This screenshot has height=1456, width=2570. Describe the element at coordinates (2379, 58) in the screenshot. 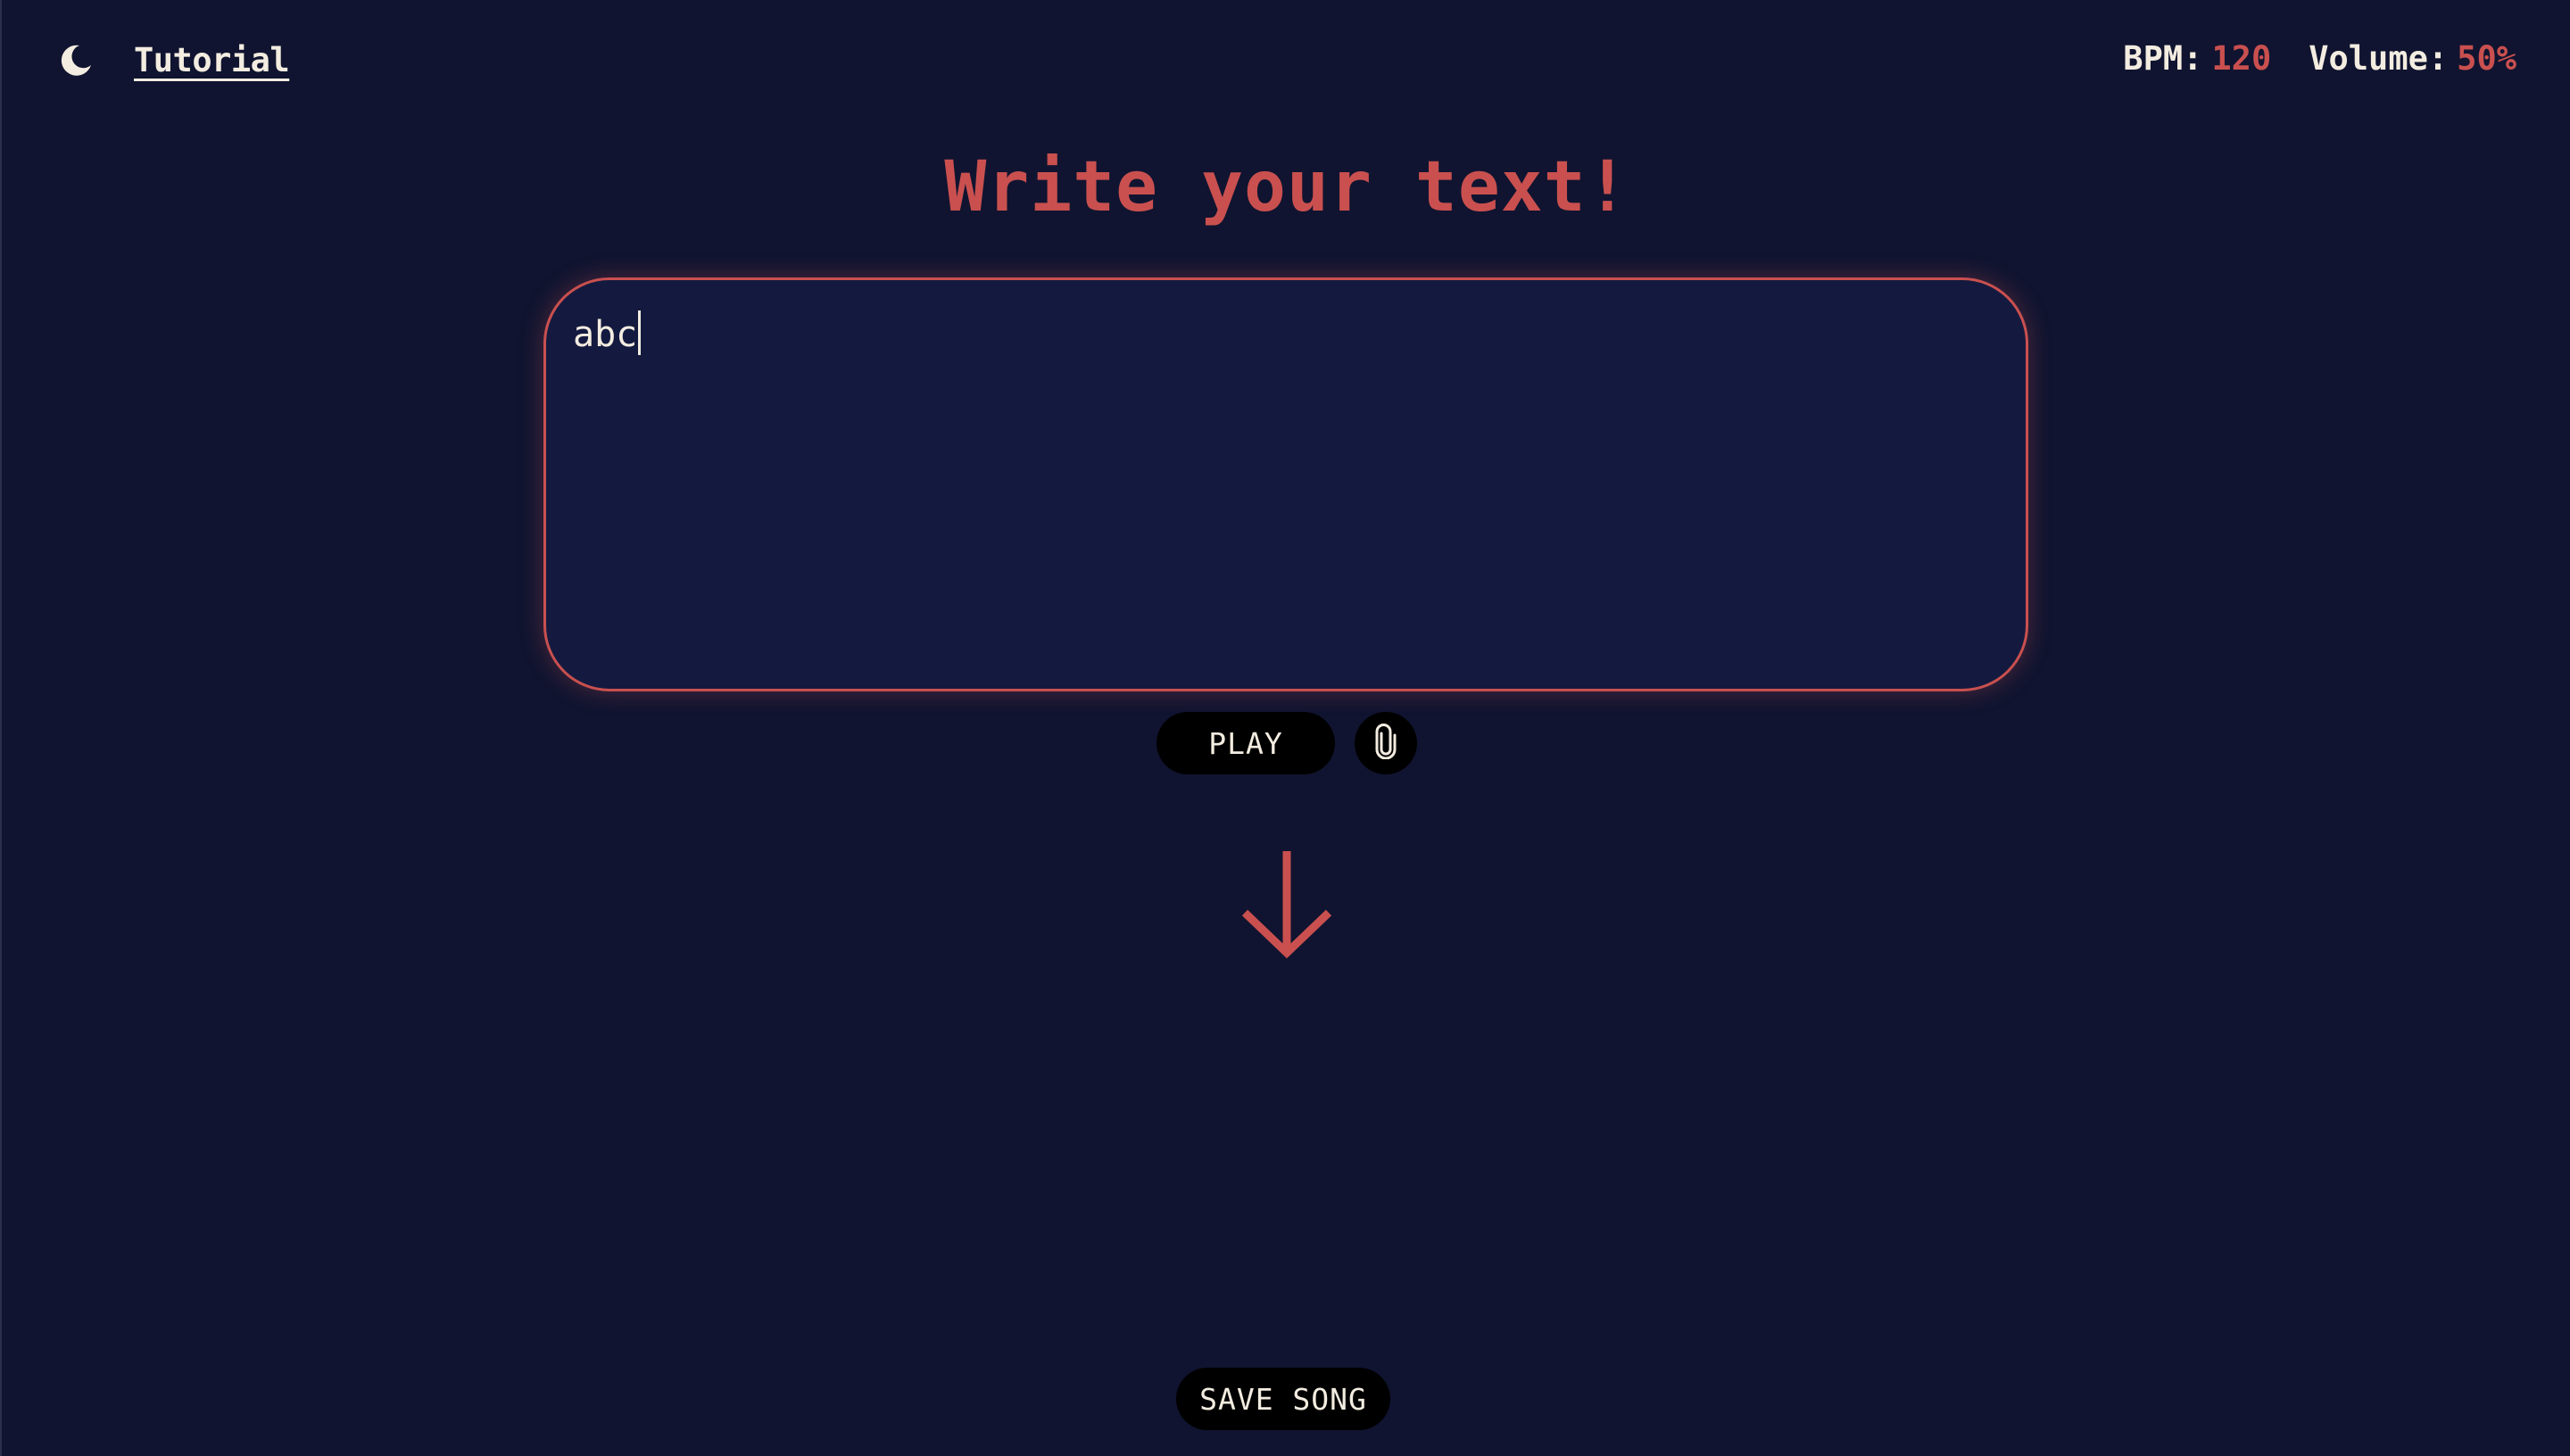

I see `volume-label: Volume:` at that location.